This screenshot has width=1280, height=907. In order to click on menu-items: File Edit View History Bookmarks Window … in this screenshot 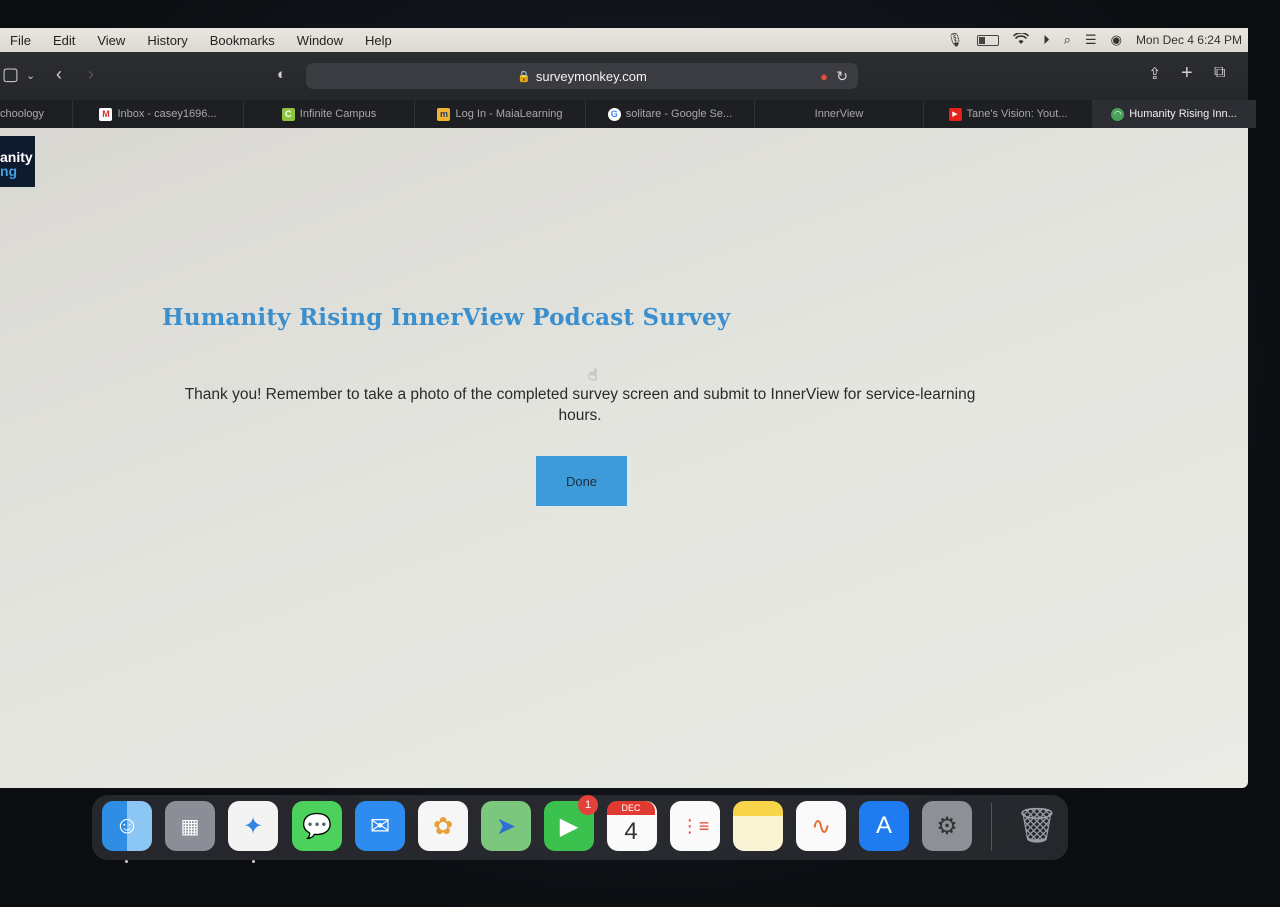, I will do `click(206, 40)`.